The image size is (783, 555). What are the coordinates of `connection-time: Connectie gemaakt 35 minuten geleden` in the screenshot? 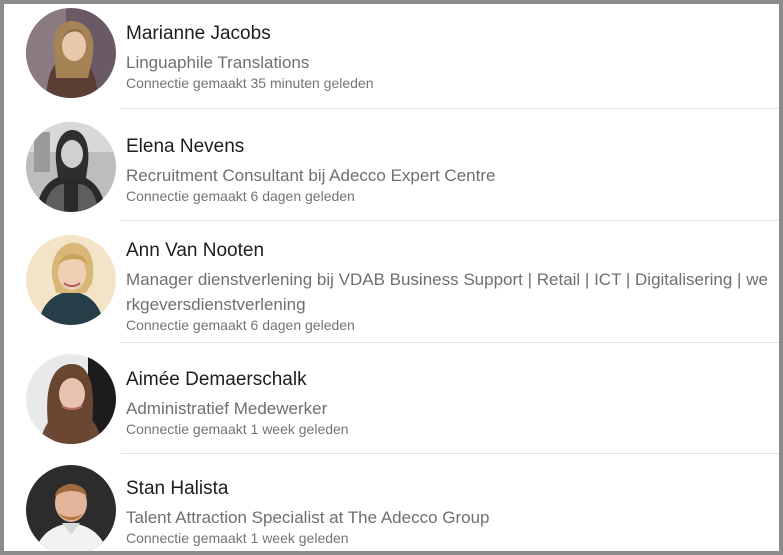 It's located at (250, 83).